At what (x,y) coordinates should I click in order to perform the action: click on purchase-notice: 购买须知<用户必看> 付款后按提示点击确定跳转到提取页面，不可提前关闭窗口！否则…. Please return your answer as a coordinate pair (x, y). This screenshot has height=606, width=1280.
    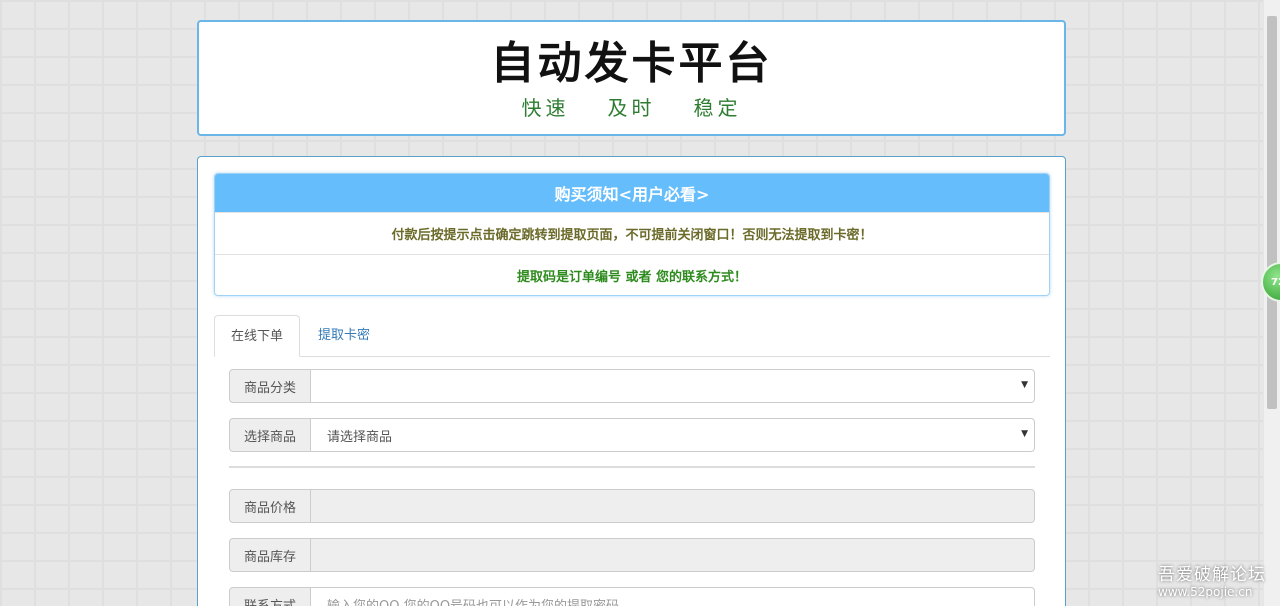
    Looking at the image, I should click on (632, 234).